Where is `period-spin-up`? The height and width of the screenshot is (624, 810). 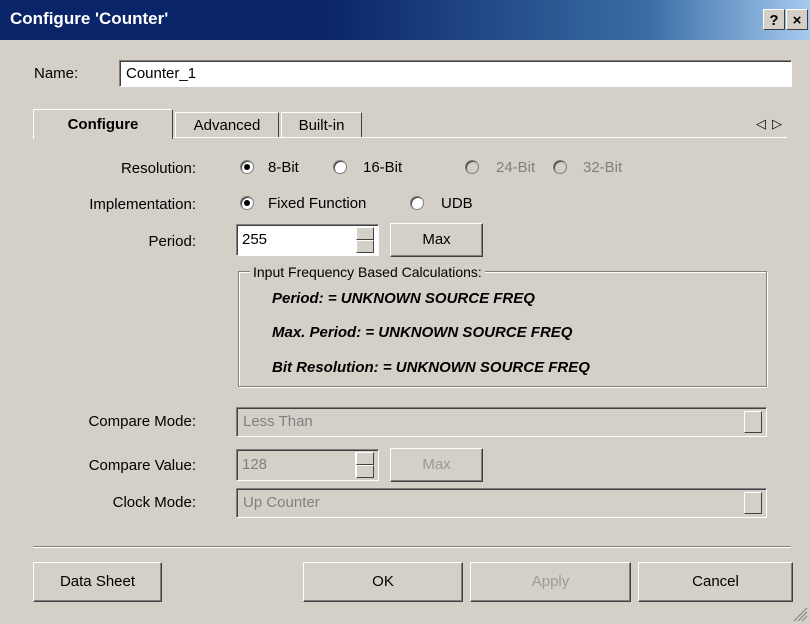 period-spin-up is located at coordinates (365, 233).